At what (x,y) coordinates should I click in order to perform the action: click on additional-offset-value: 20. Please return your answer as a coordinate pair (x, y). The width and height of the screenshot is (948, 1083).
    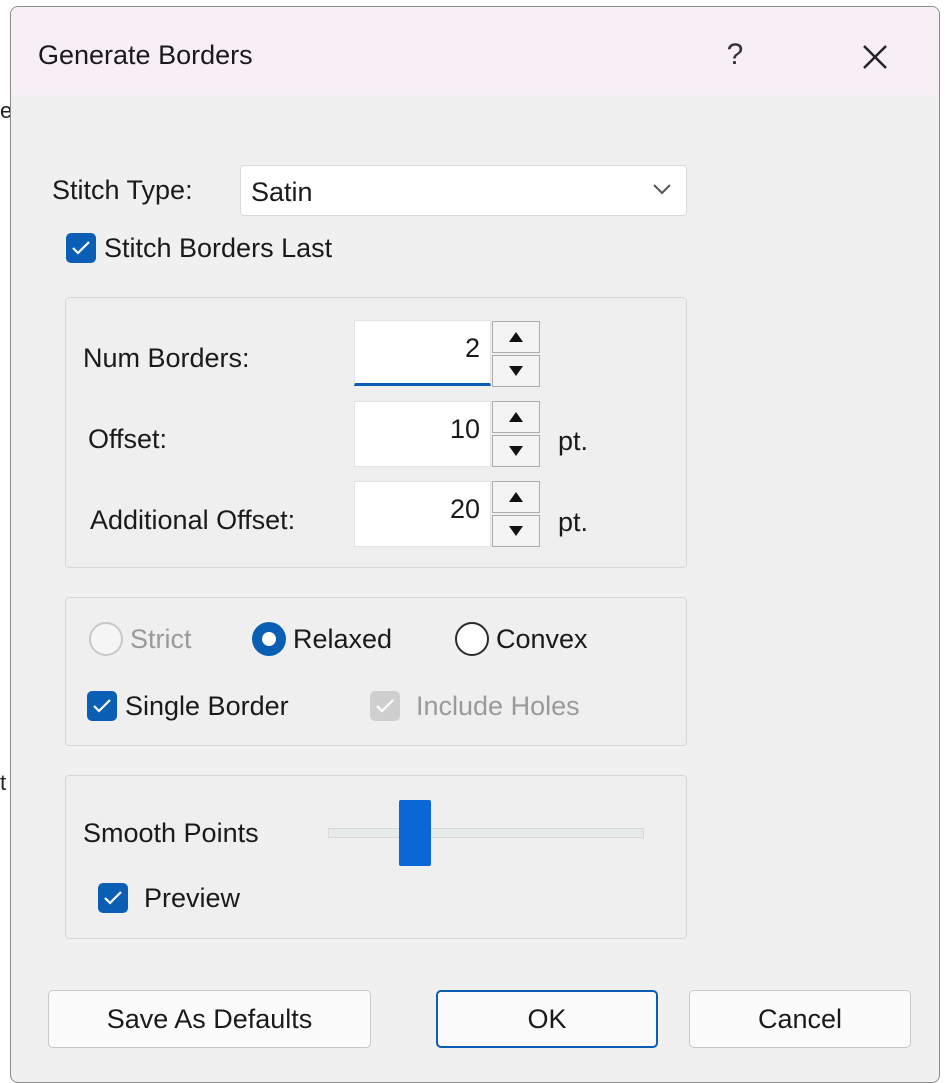
    Looking at the image, I should click on (464, 509).